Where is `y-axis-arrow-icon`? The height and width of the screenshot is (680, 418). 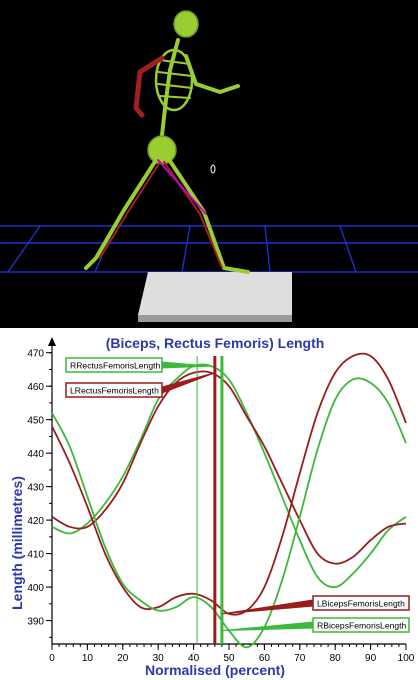 y-axis-arrow-icon is located at coordinates (52, 341).